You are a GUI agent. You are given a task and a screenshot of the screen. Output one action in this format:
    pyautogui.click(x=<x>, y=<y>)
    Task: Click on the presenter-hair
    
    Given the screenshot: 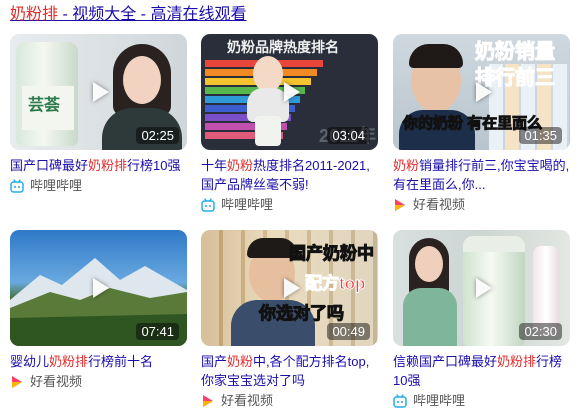 What is the action you would take?
    pyautogui.click(x=436, y=56)
    